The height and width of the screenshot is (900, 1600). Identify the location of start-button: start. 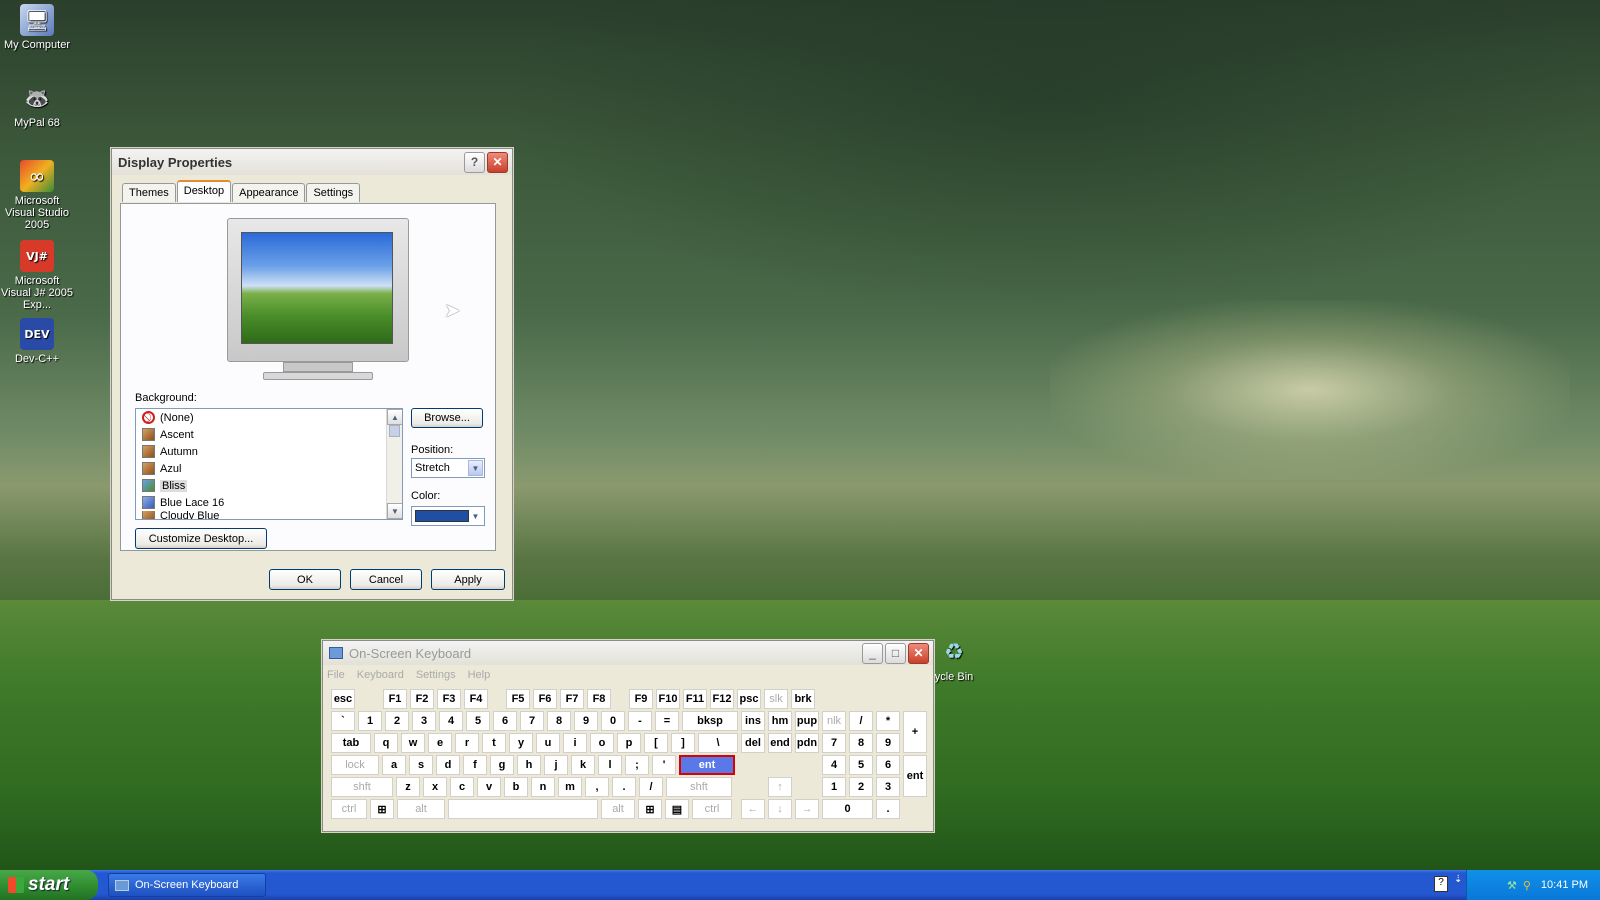
(49, 885).